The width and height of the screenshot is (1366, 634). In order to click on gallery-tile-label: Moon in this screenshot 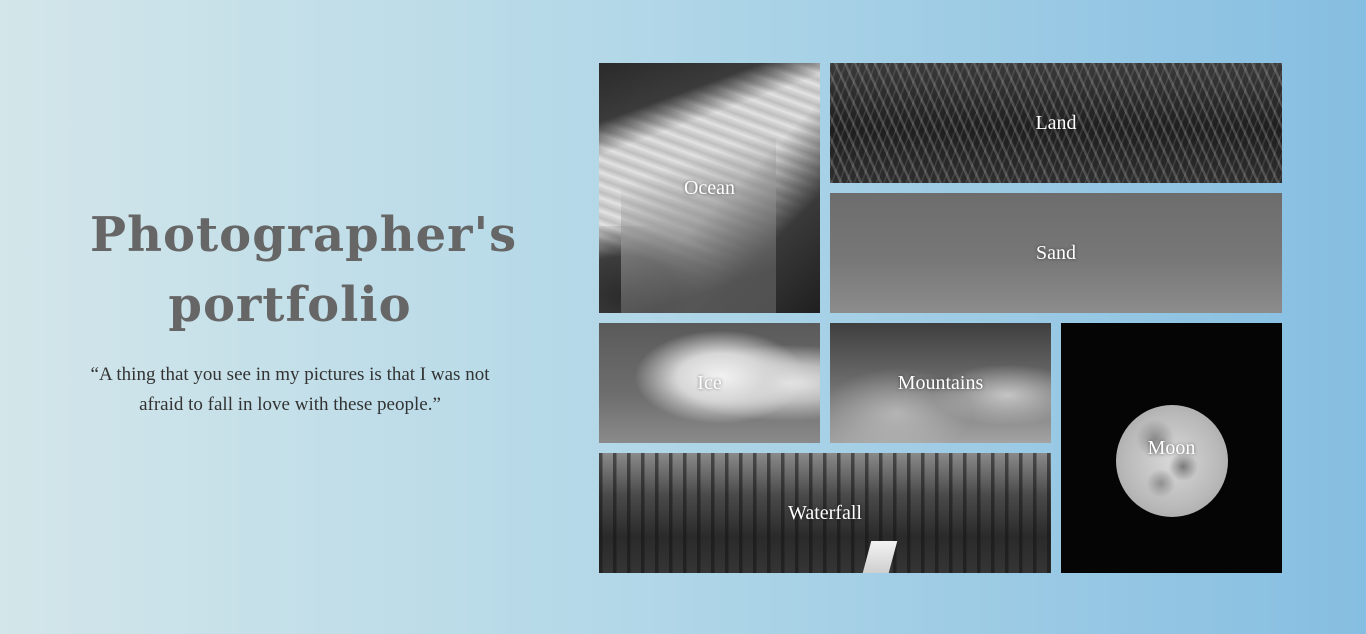, I will do `click(1171, 447)`.